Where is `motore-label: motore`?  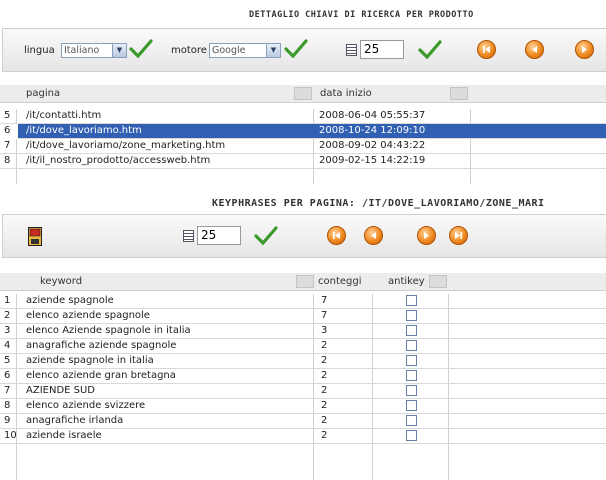 motore-label: motore is located at coordinates (189, 50).